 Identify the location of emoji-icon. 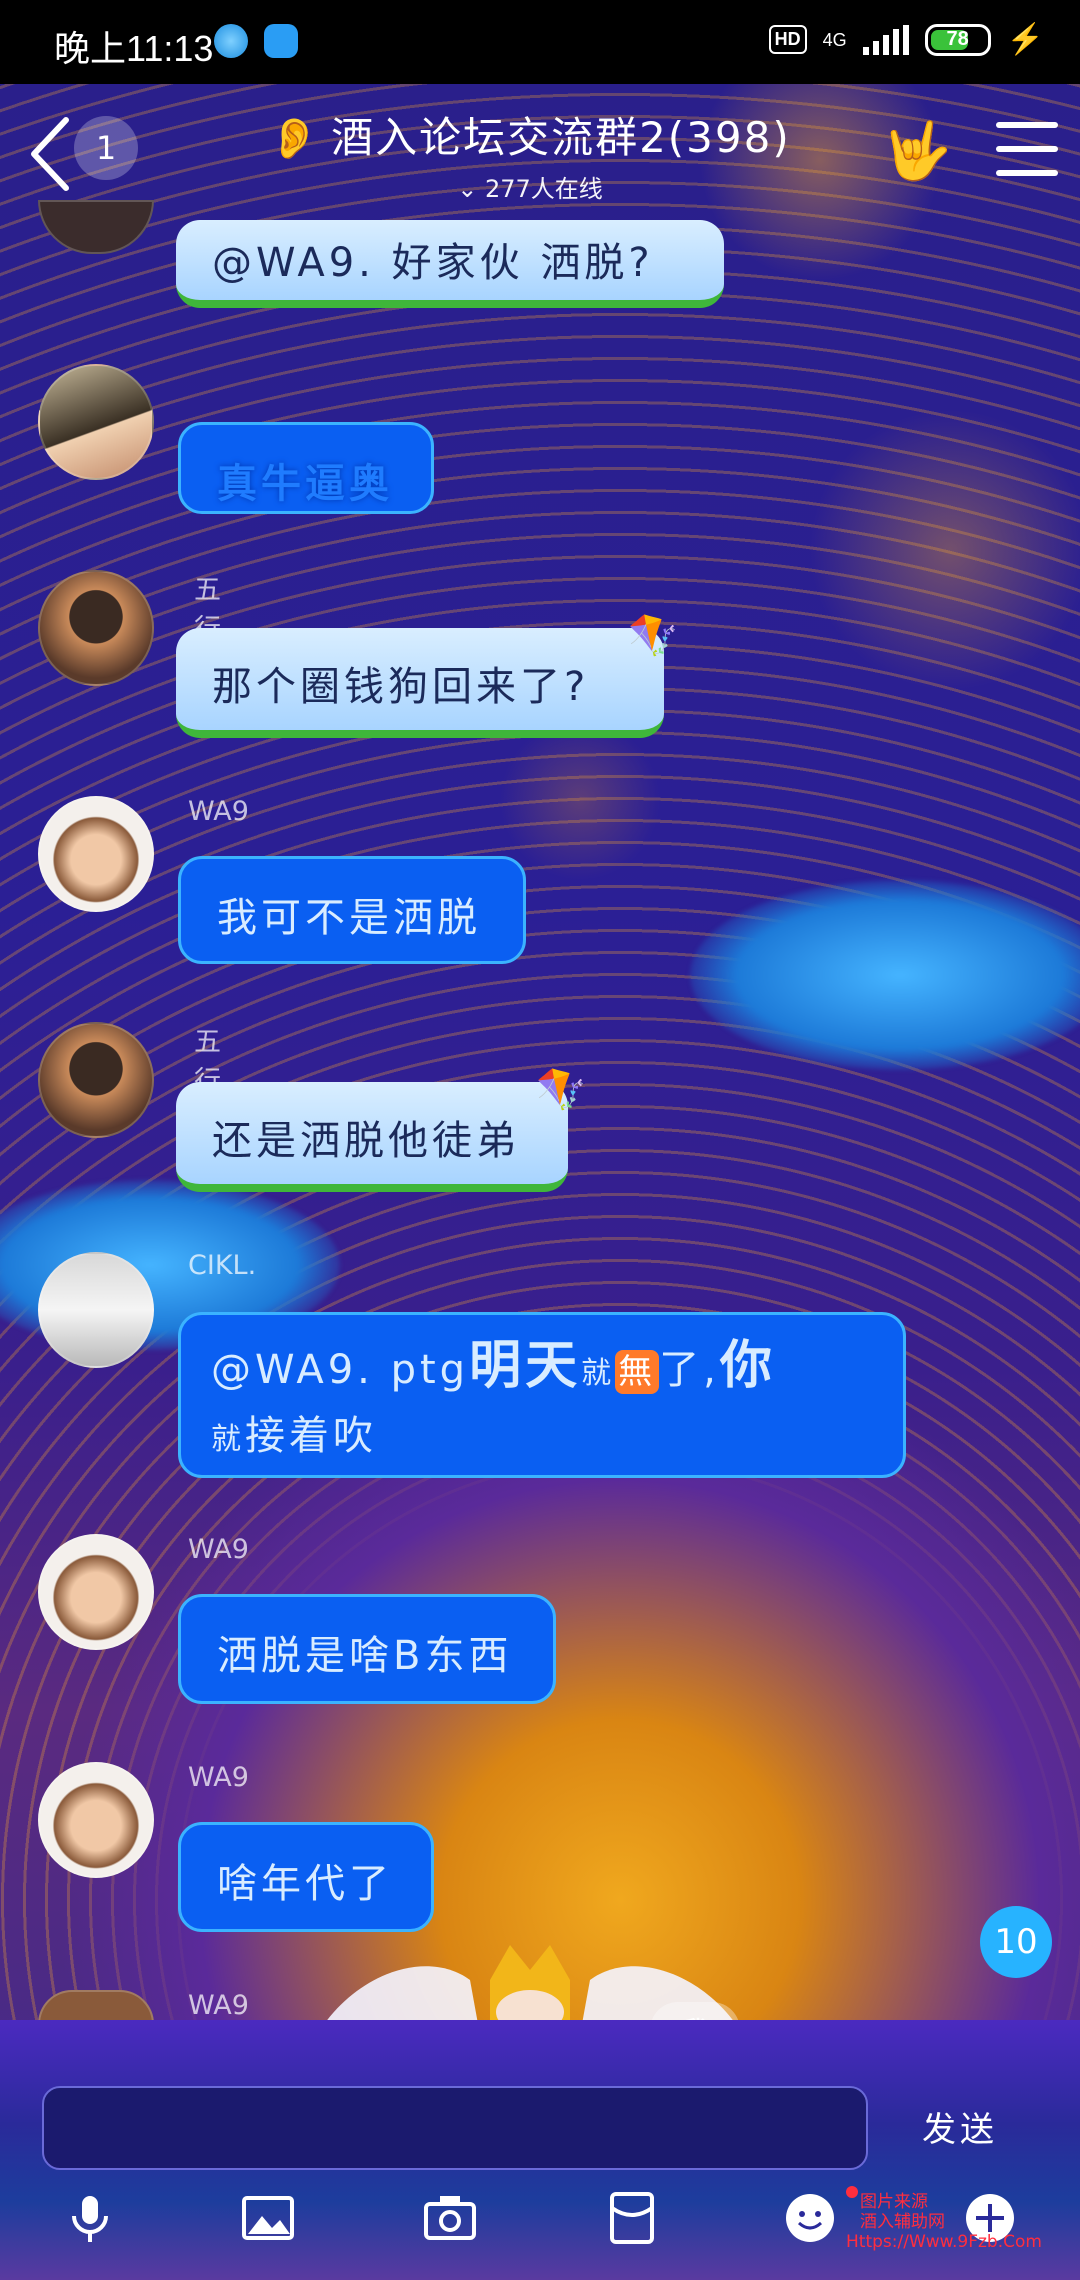
(810, 2218).